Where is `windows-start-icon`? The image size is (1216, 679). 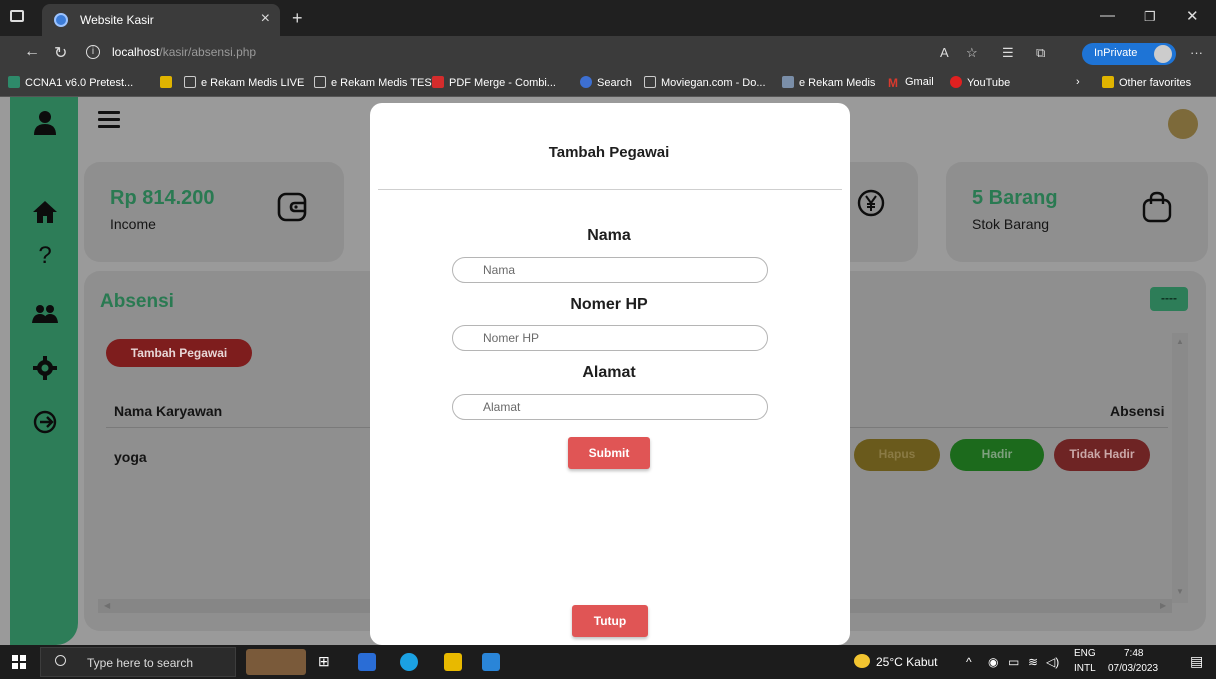 windows-start-icon is located at coordinates (19, 662).